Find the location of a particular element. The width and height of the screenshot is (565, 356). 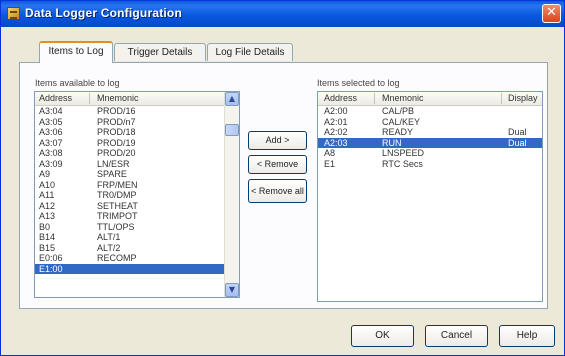

cell-mnemonic: ALT/1 is located at coordinates (109, 237).